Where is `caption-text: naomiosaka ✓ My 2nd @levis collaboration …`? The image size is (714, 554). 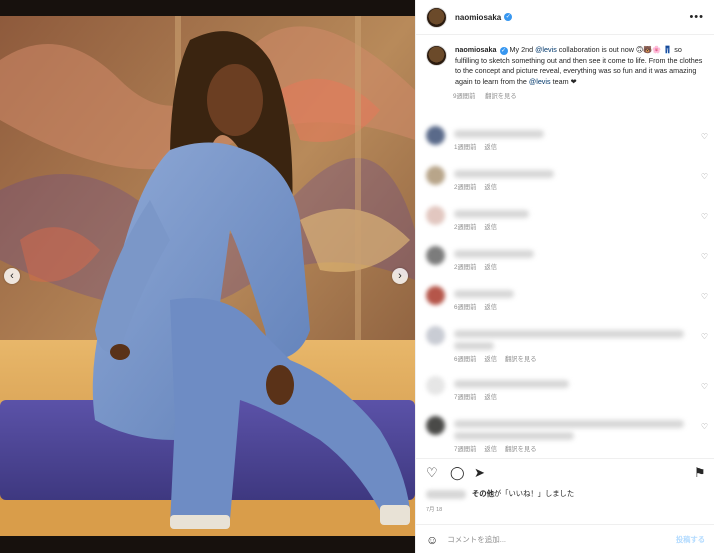 caption-text: naomiosaka ✓ My 2nd @levis collaboration … is located at coordinates (579, 66).